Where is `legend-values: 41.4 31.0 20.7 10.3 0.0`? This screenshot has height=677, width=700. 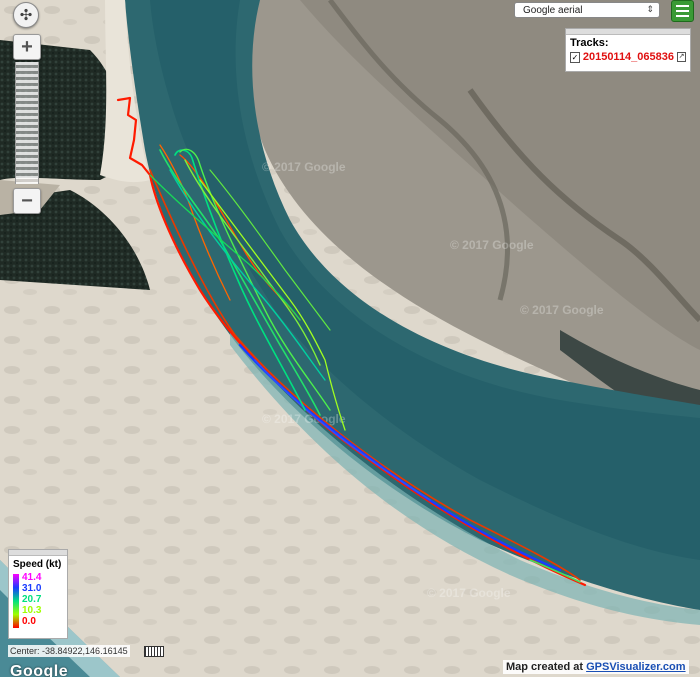
legend-values: 41.4 31.0 20.7 10.3 0.0 is located at coordinates (31, 599).